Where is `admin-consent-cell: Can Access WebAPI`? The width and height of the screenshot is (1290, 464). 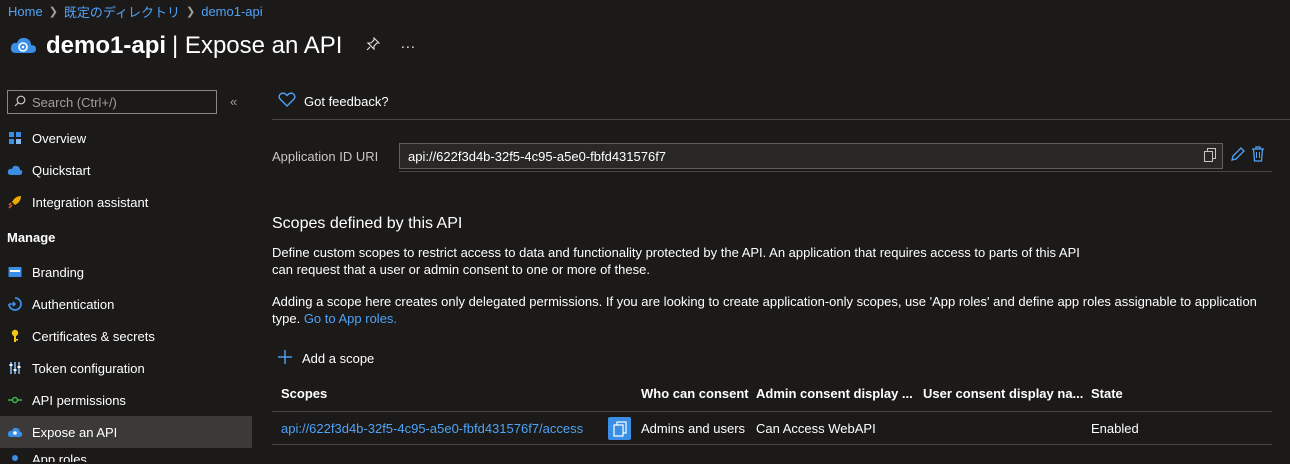 admin-consent-cell: Can Access WebAPI is located at coordinates (816, 428).